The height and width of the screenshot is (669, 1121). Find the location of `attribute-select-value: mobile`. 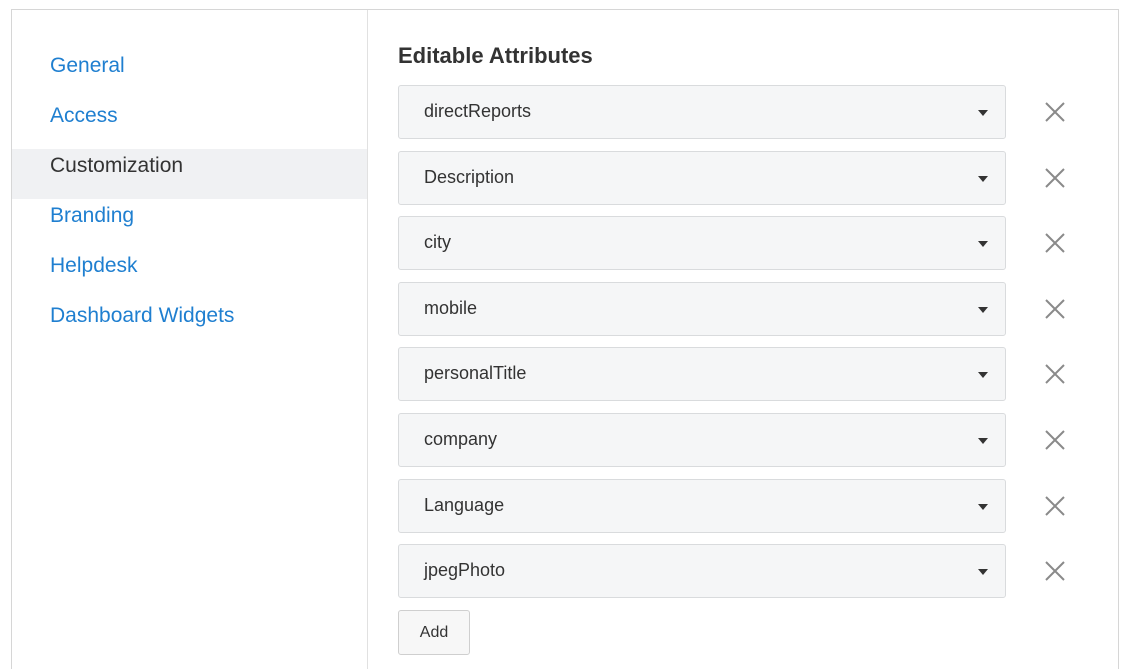

attribute-select-value: mobile is located at coordinates (451, 307).